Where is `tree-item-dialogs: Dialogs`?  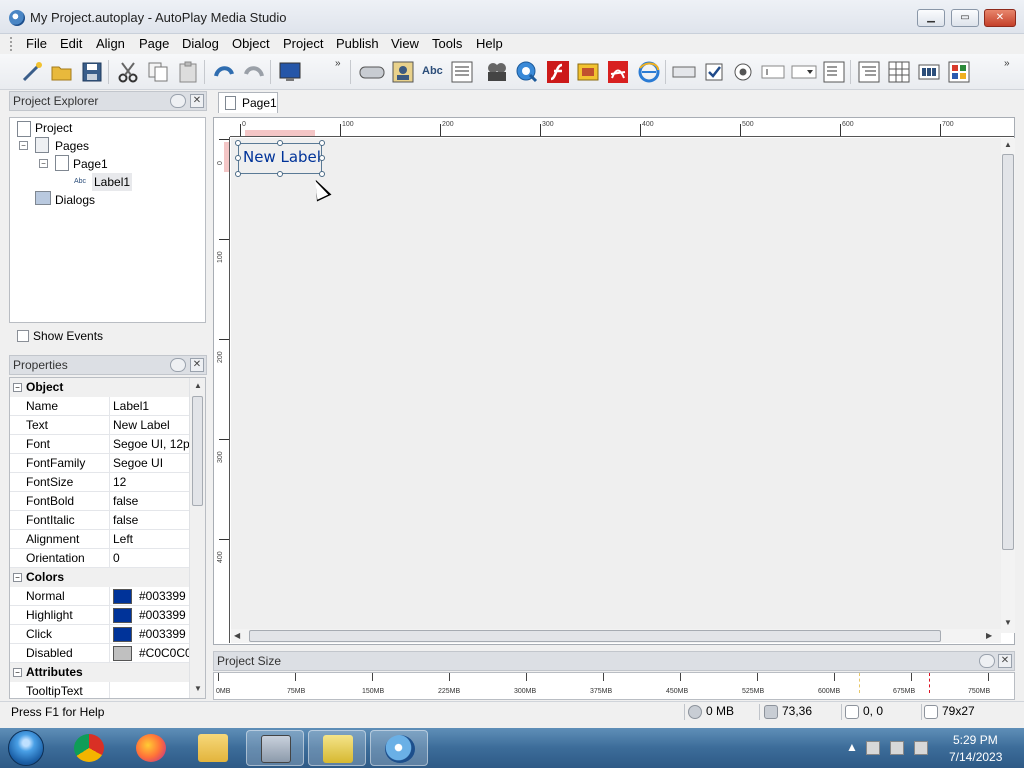 tree-item-dialogs: Dialogs is located at coordinates (75, 200).